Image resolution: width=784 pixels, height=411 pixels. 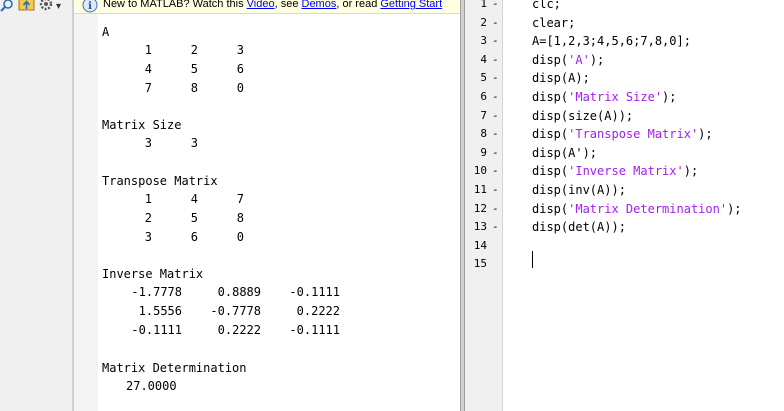 What do you see at coordinates (480, 208) in the screenshot?
I see `line-number: 12` at bounding box center [480, 208].